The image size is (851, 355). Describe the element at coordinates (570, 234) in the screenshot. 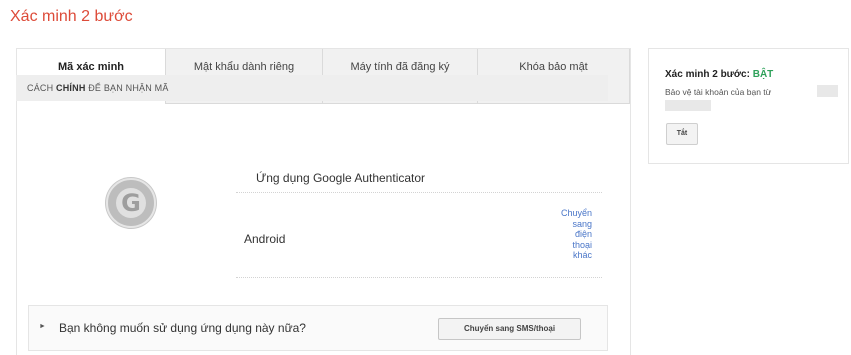

I see `switch-phone-link: Chuyển sang điện thoại khác` at that location.